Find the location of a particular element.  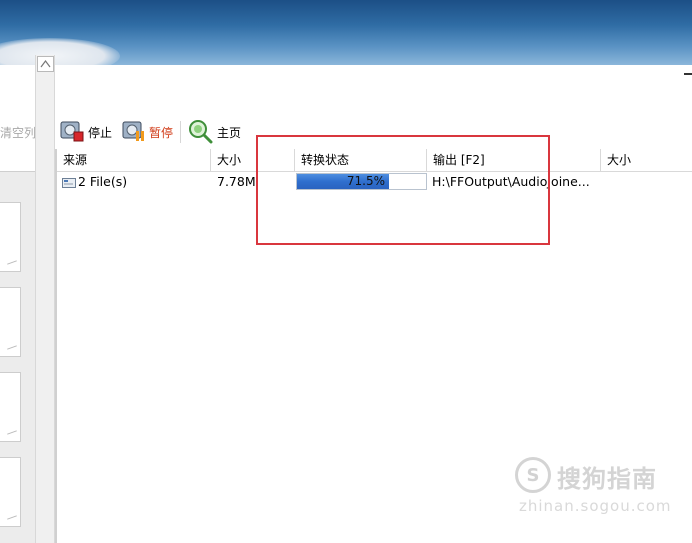

annotation-highlight-box is located at coordinates (403, 190).